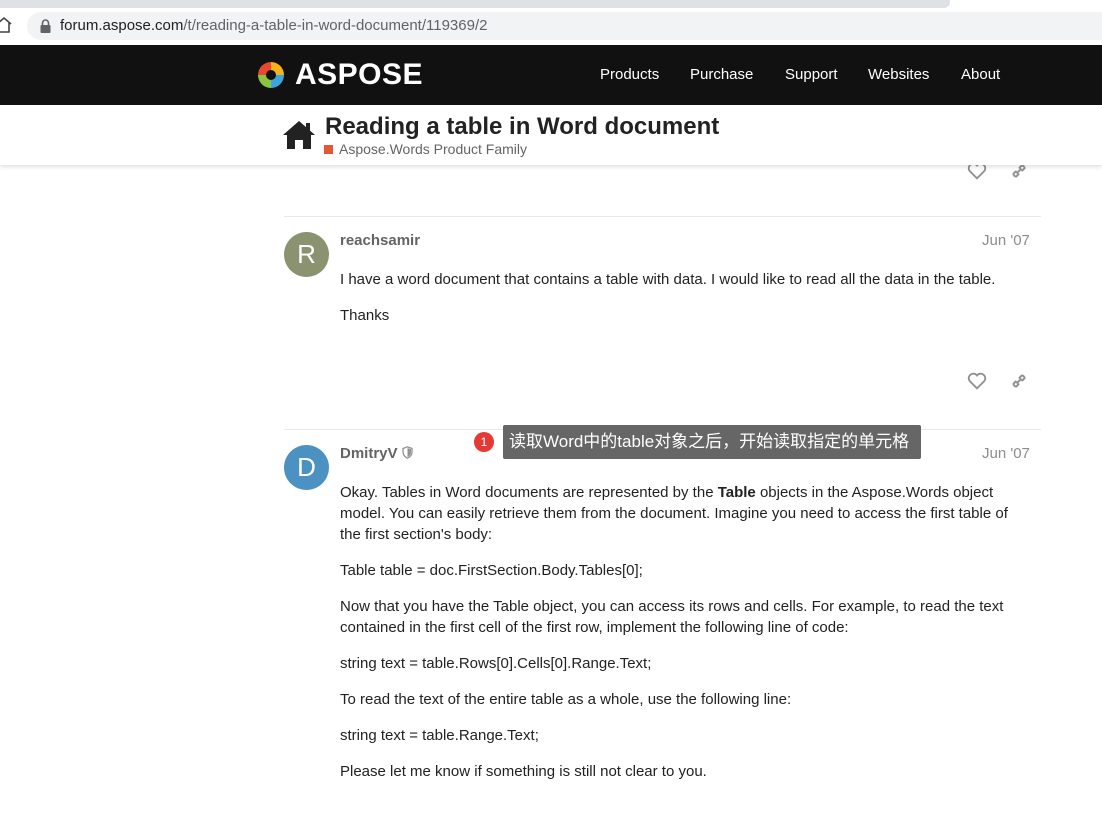 The height and width of the screenshot is (824, 1102). Describe the element at coordinates (980, 74) in the screenshot. I see `nav-about: About` at that location.